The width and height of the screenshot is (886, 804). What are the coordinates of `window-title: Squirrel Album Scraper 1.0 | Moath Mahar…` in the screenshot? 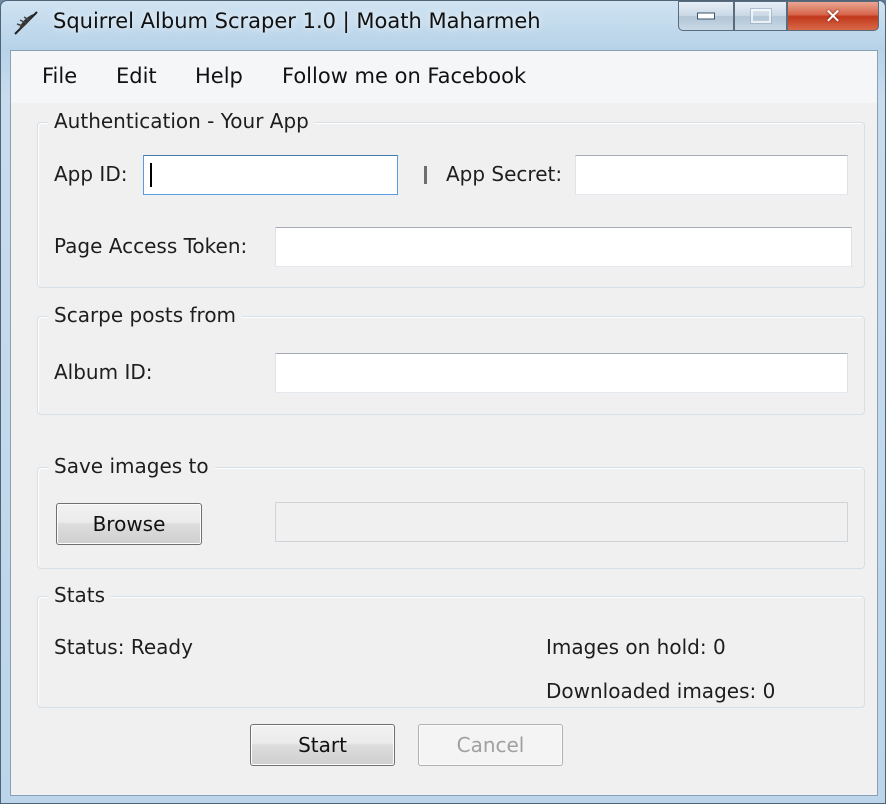 It's located at (297, 21).